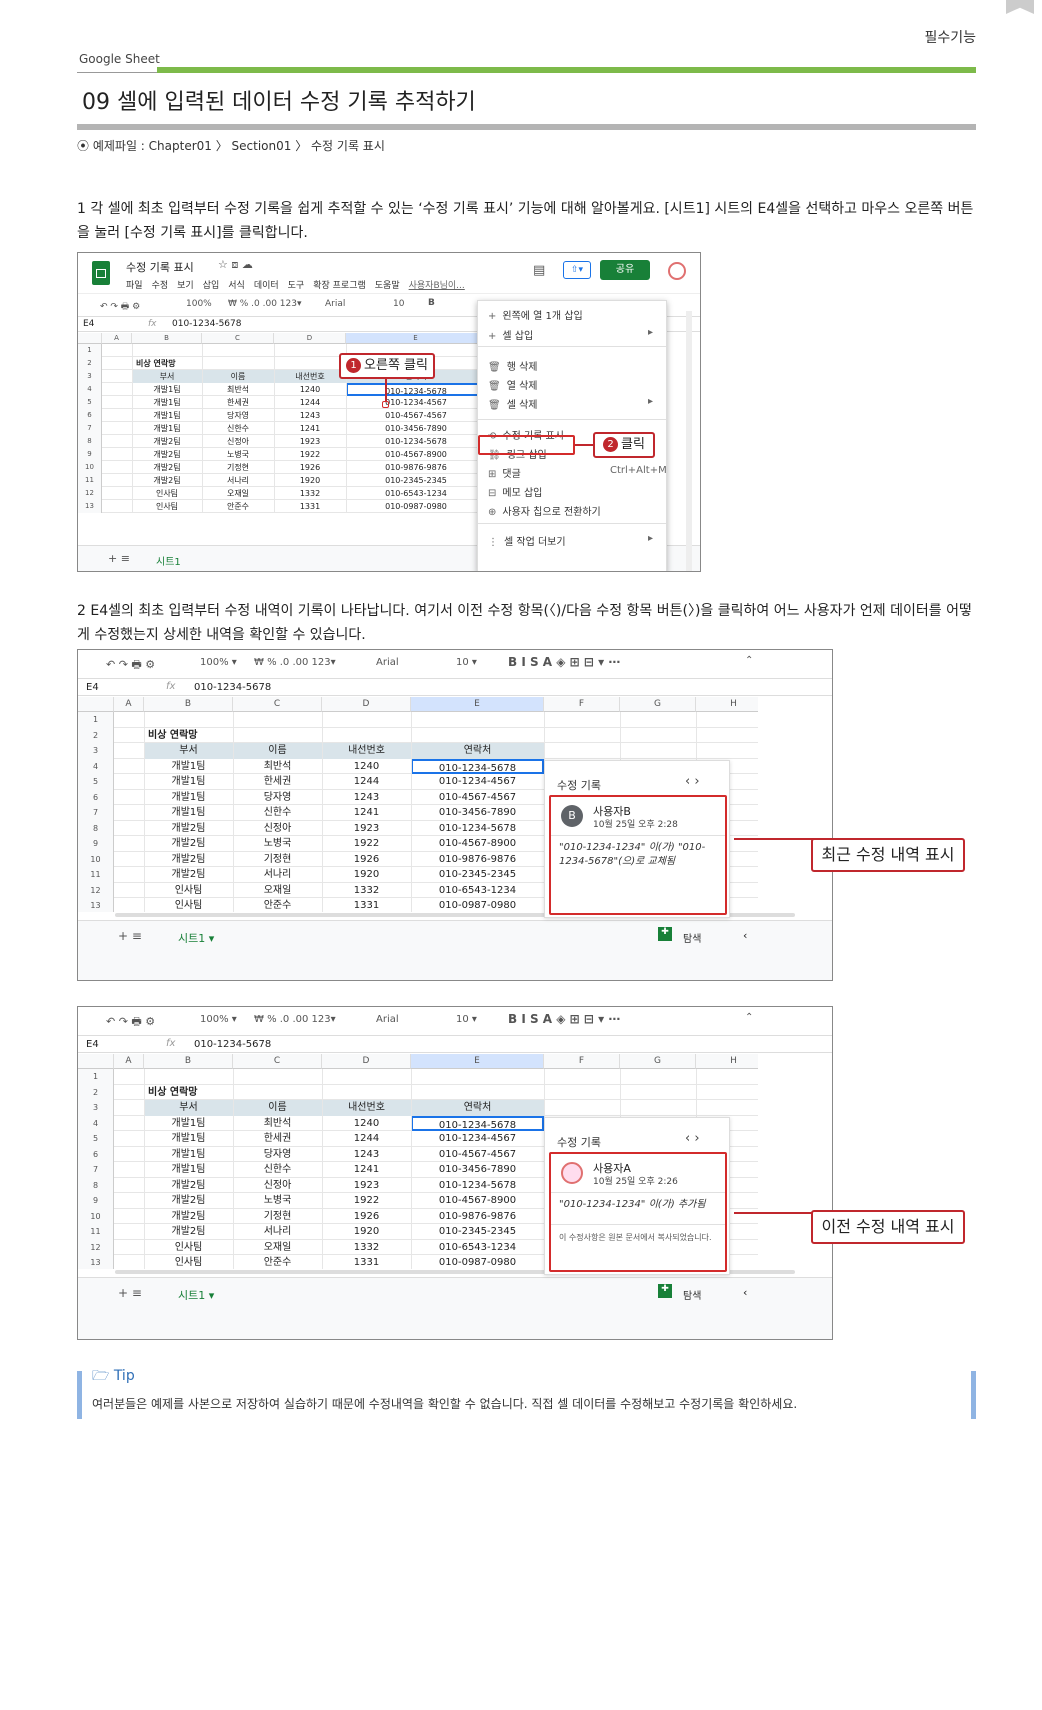  What do you see at coordinates (96, 813) in the screenshot?
I see `row-number: 7` at bounding box center [96, 813].